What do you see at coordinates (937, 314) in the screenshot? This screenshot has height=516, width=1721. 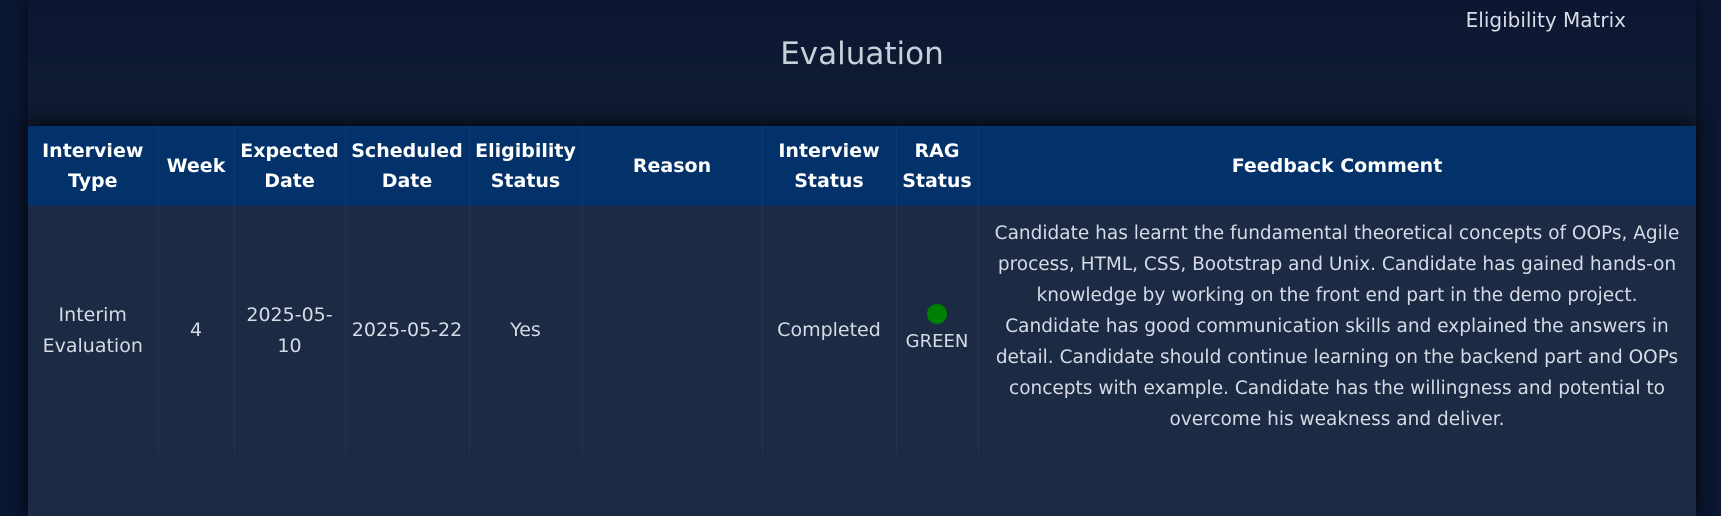 I see `rag-status-dot-icon` at bounding box center [937, 314].